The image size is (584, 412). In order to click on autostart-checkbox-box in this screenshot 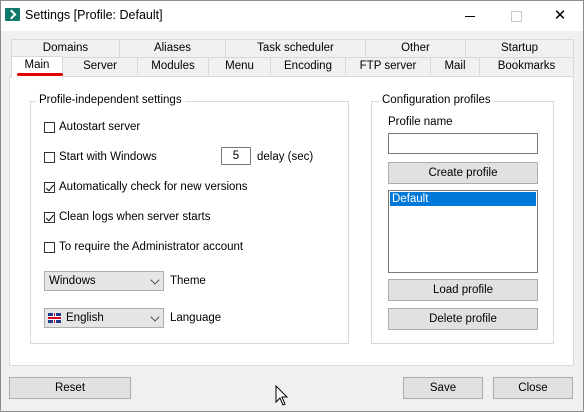, I will do `click(49, 127)`.